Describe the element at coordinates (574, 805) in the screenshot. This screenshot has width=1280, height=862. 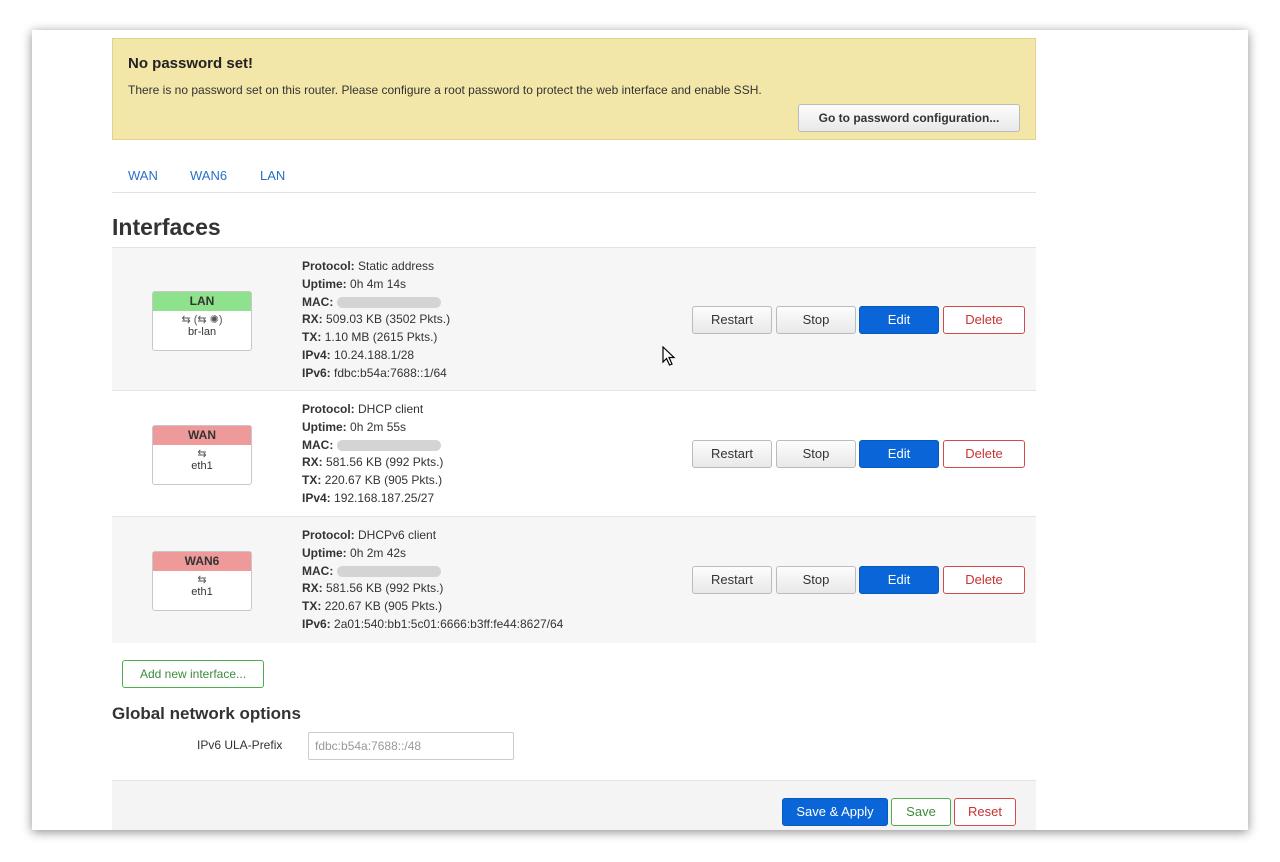
I see `form-footer: Save & Apply Save Reset` at that location.